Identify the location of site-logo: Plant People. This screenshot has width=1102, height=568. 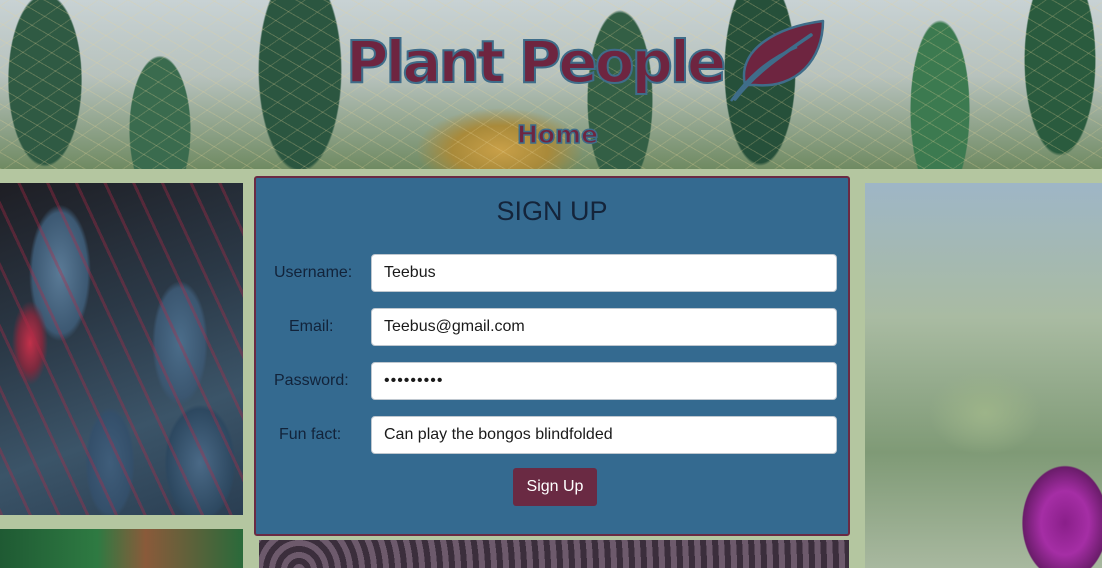
(586, 60).